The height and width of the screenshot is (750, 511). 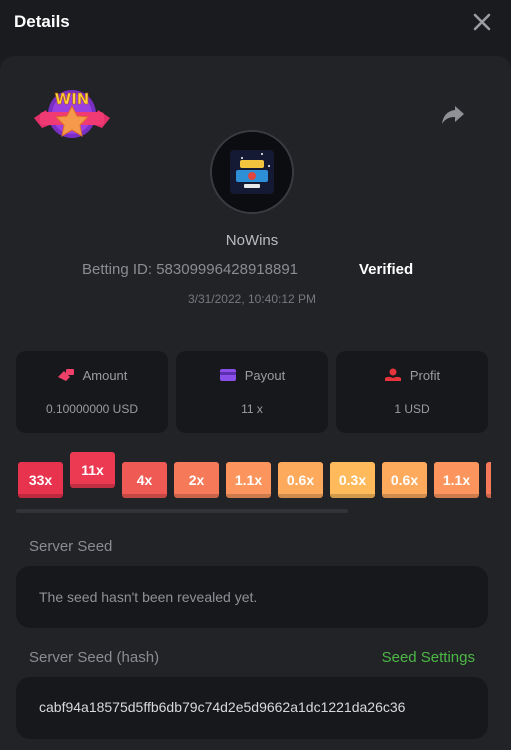 What do you see at coordinates (265, 375) in the screenshot?
I see `payout-label: Payout` at bounding box center [265, 375].